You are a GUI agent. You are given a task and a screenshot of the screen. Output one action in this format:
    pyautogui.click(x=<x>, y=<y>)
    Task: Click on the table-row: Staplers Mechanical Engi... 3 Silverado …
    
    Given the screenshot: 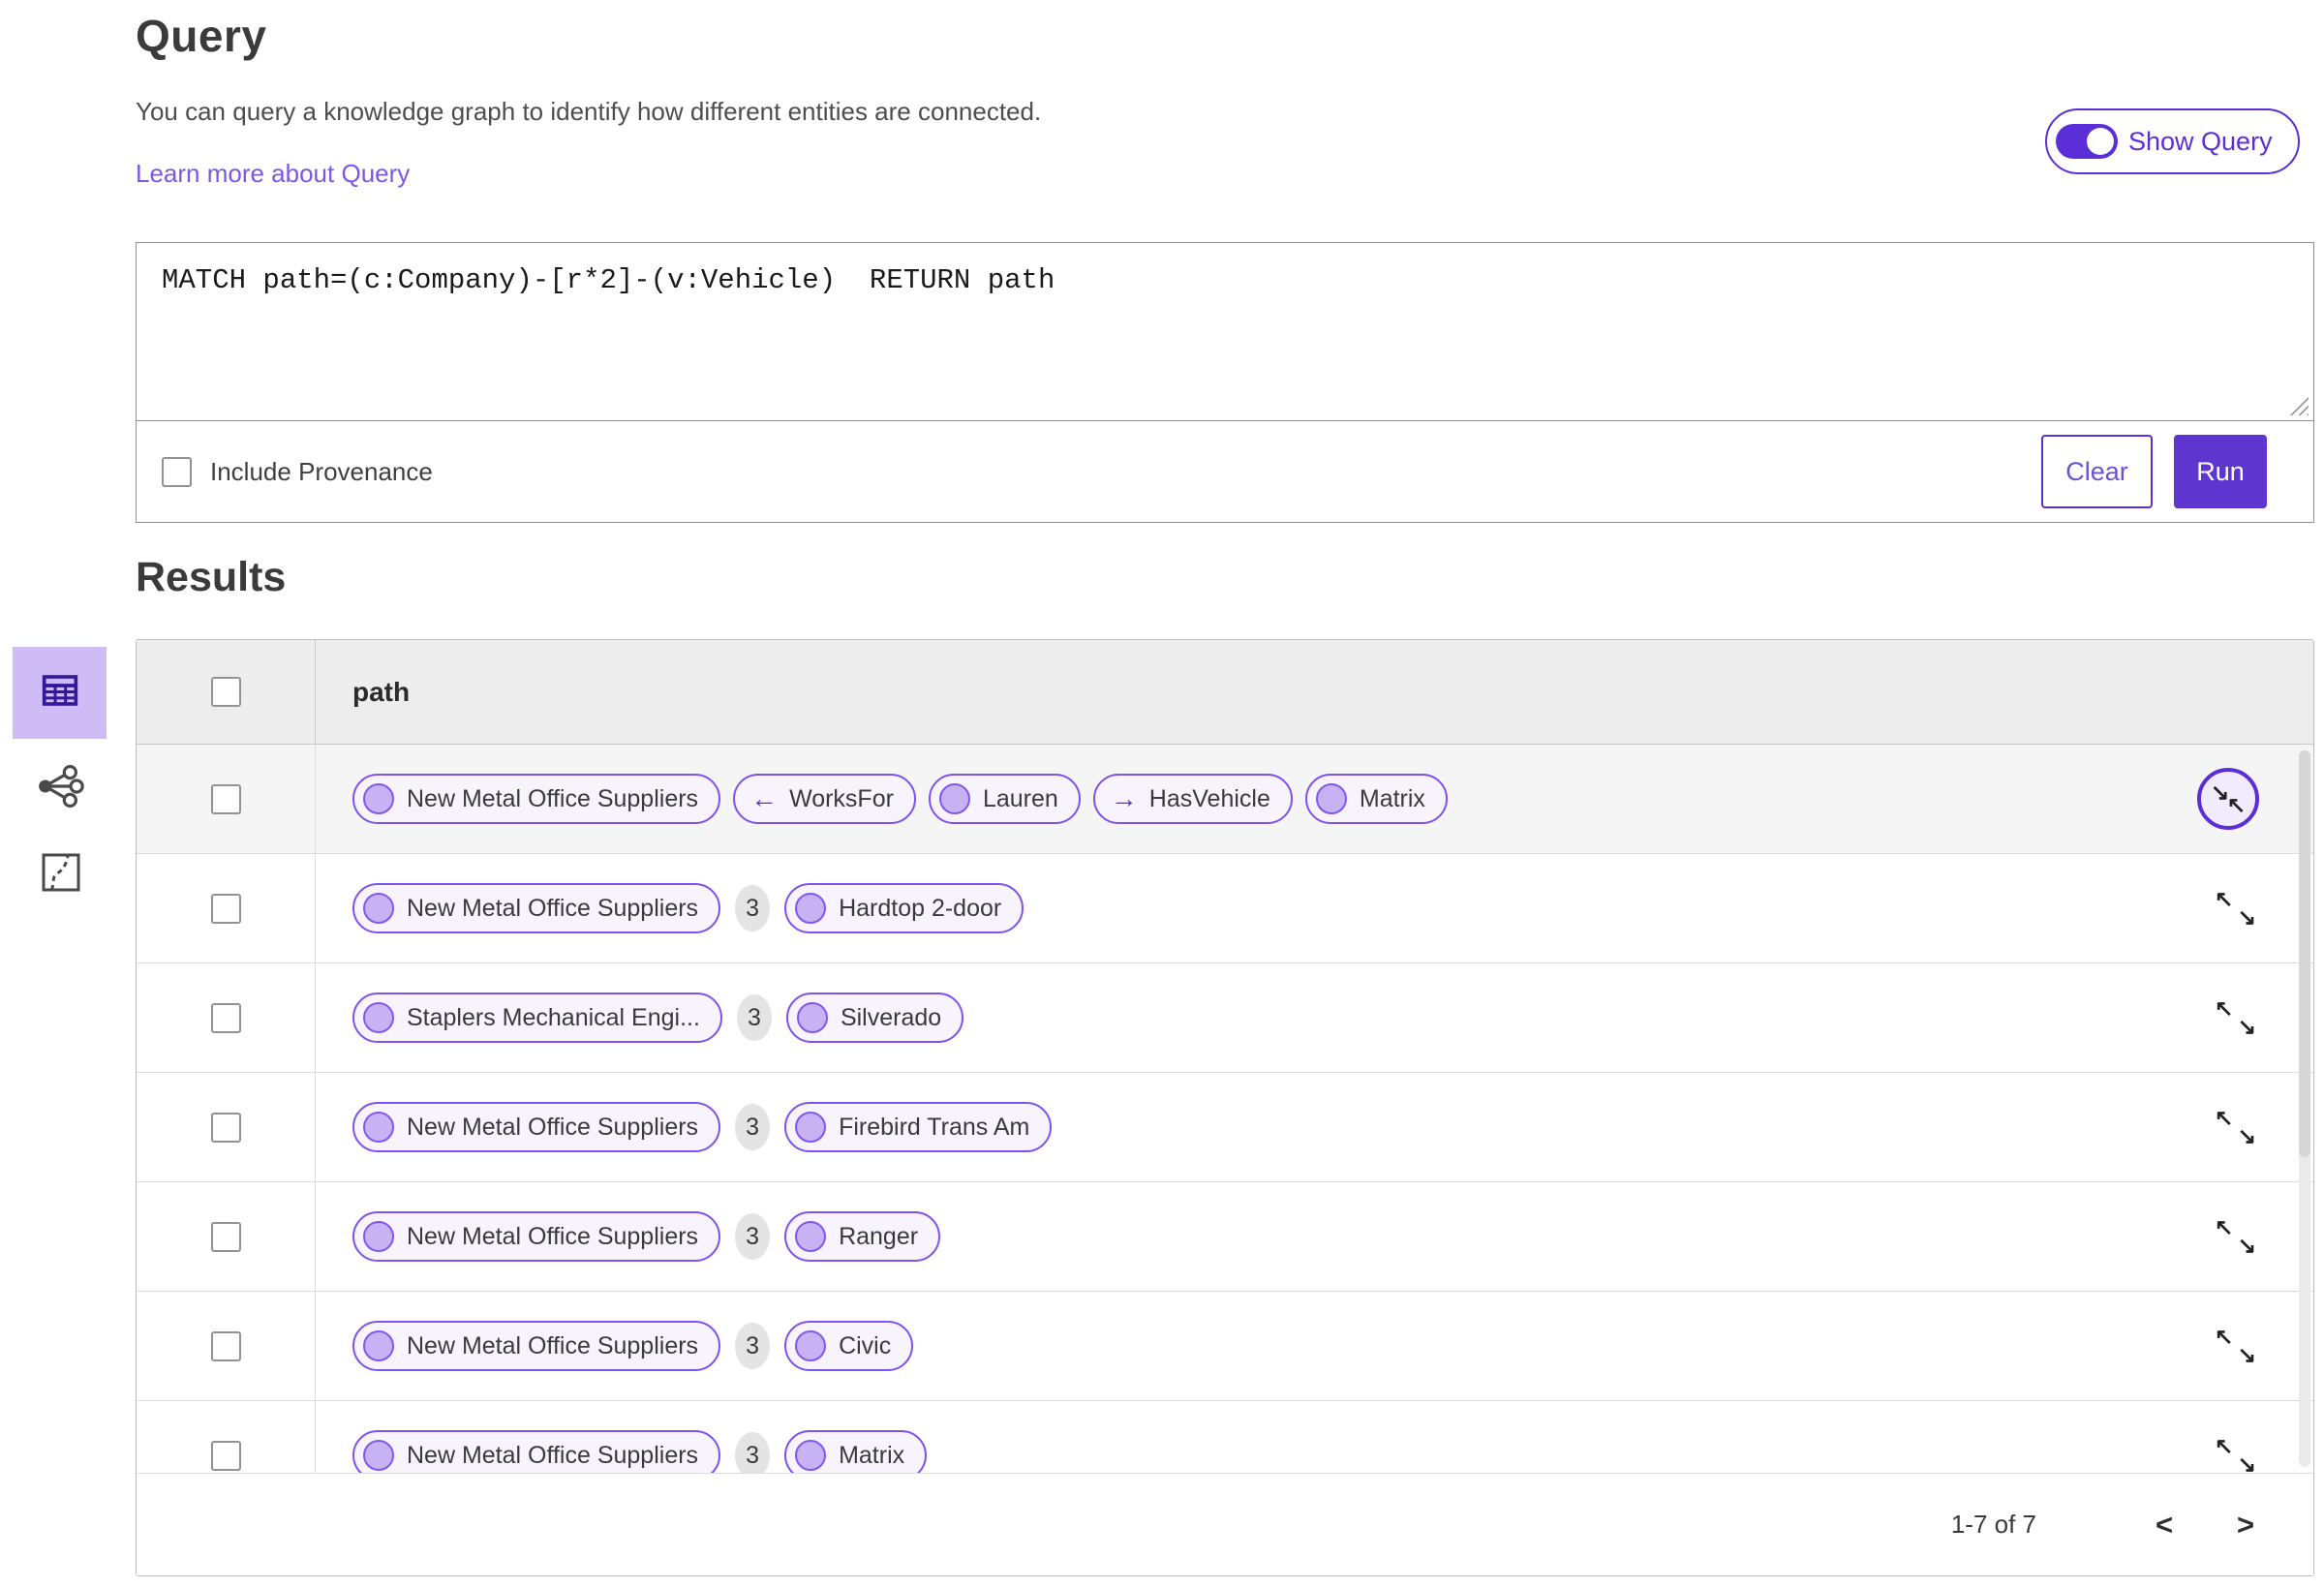 What is the action you would take?
    pyautogui.click(x=1225, y=1018)
    